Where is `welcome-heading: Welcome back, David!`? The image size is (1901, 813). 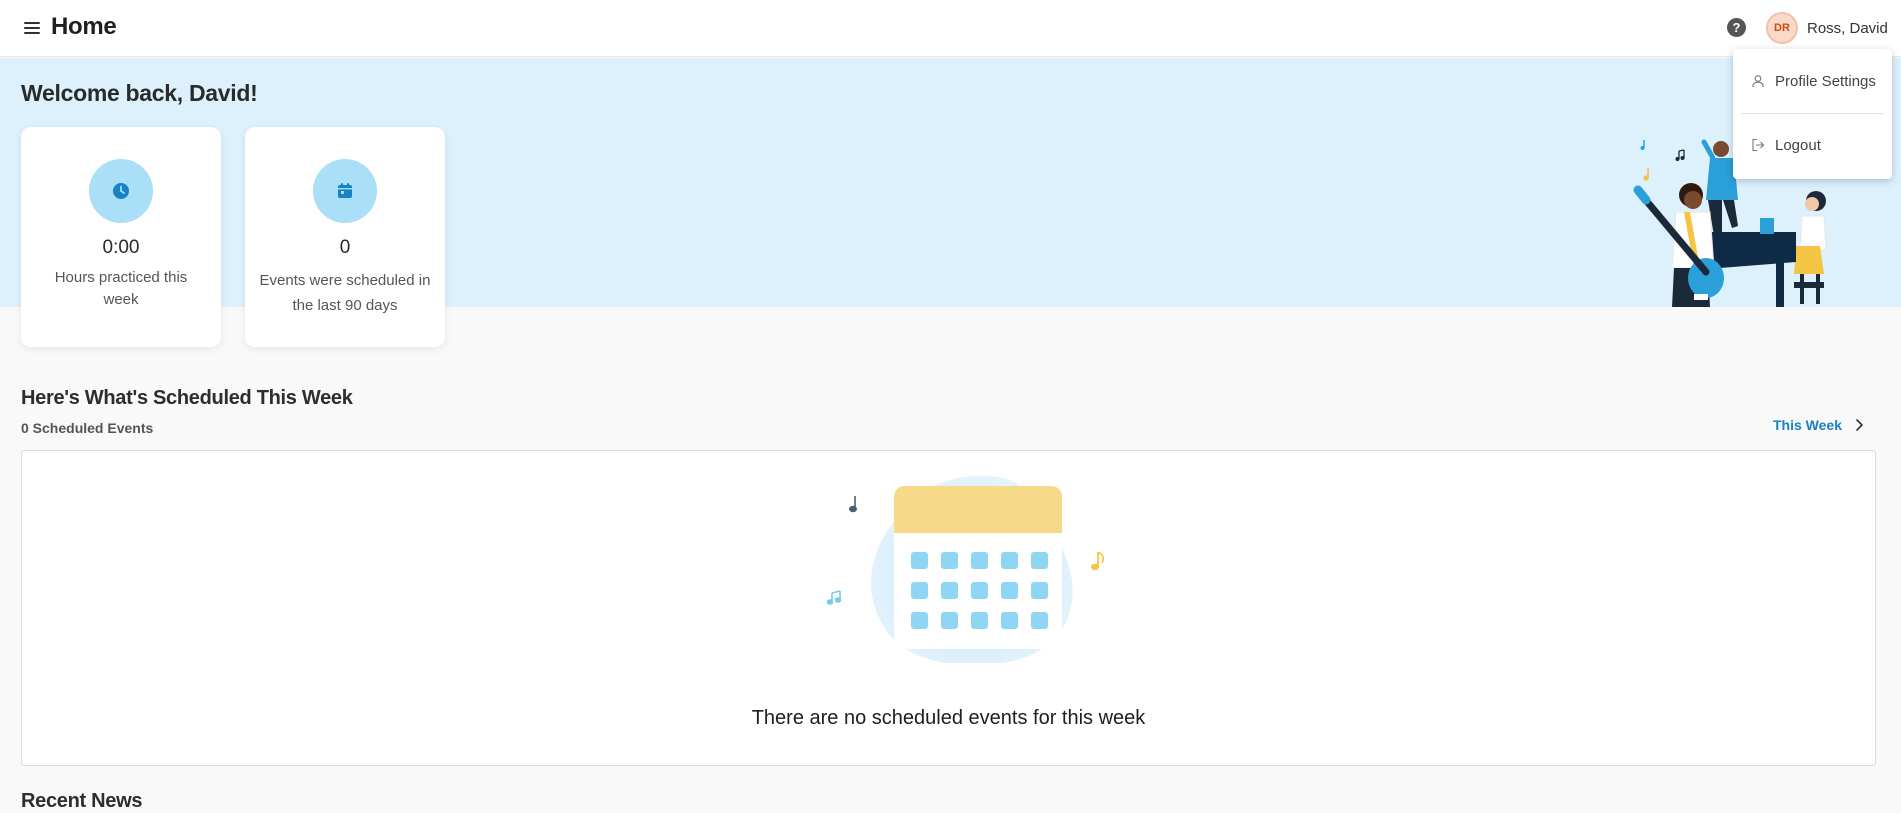 welcome-heading: Welcome back, David! is located at coordinates (139, 93).